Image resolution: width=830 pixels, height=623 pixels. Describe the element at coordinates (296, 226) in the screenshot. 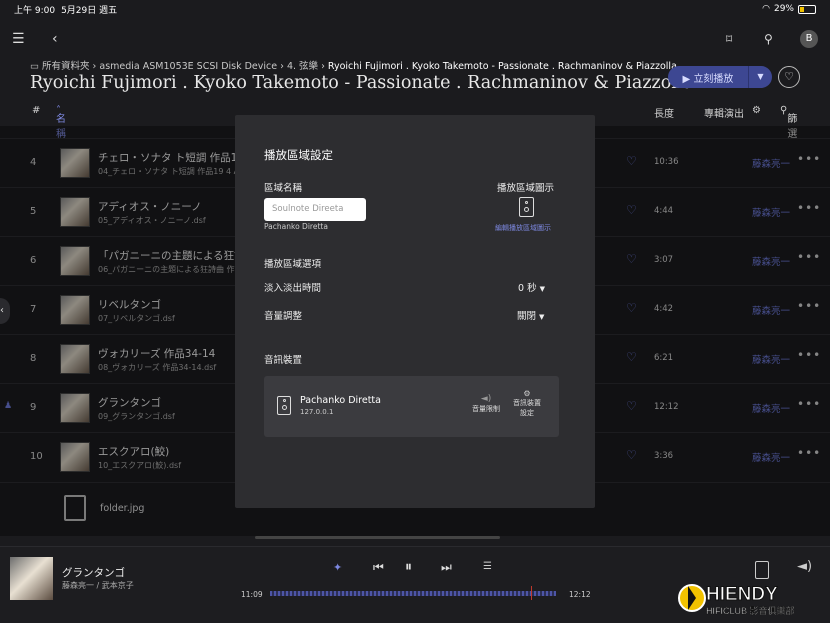

I see `zone-name-hint: Pachanko Diretta` at that location.